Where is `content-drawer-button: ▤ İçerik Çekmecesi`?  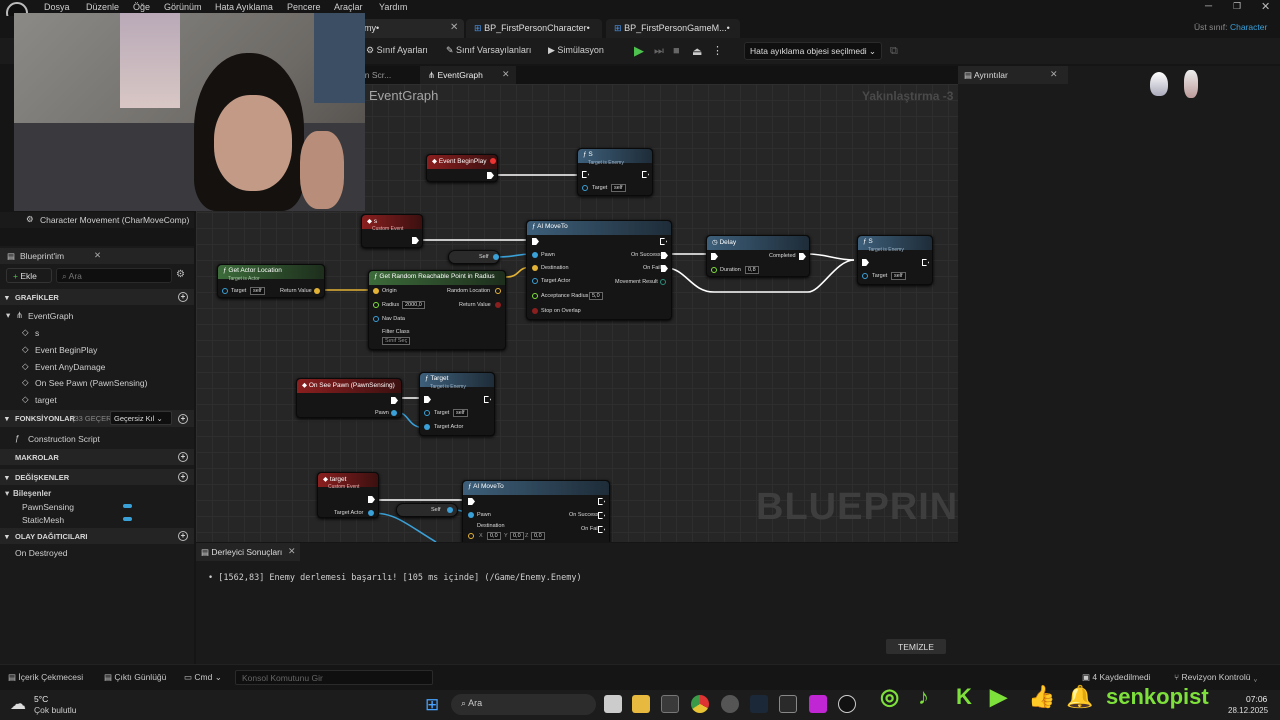 content-drawer-button: ▤ İçerik Çekmecesi is located at coordinates (45, 677).